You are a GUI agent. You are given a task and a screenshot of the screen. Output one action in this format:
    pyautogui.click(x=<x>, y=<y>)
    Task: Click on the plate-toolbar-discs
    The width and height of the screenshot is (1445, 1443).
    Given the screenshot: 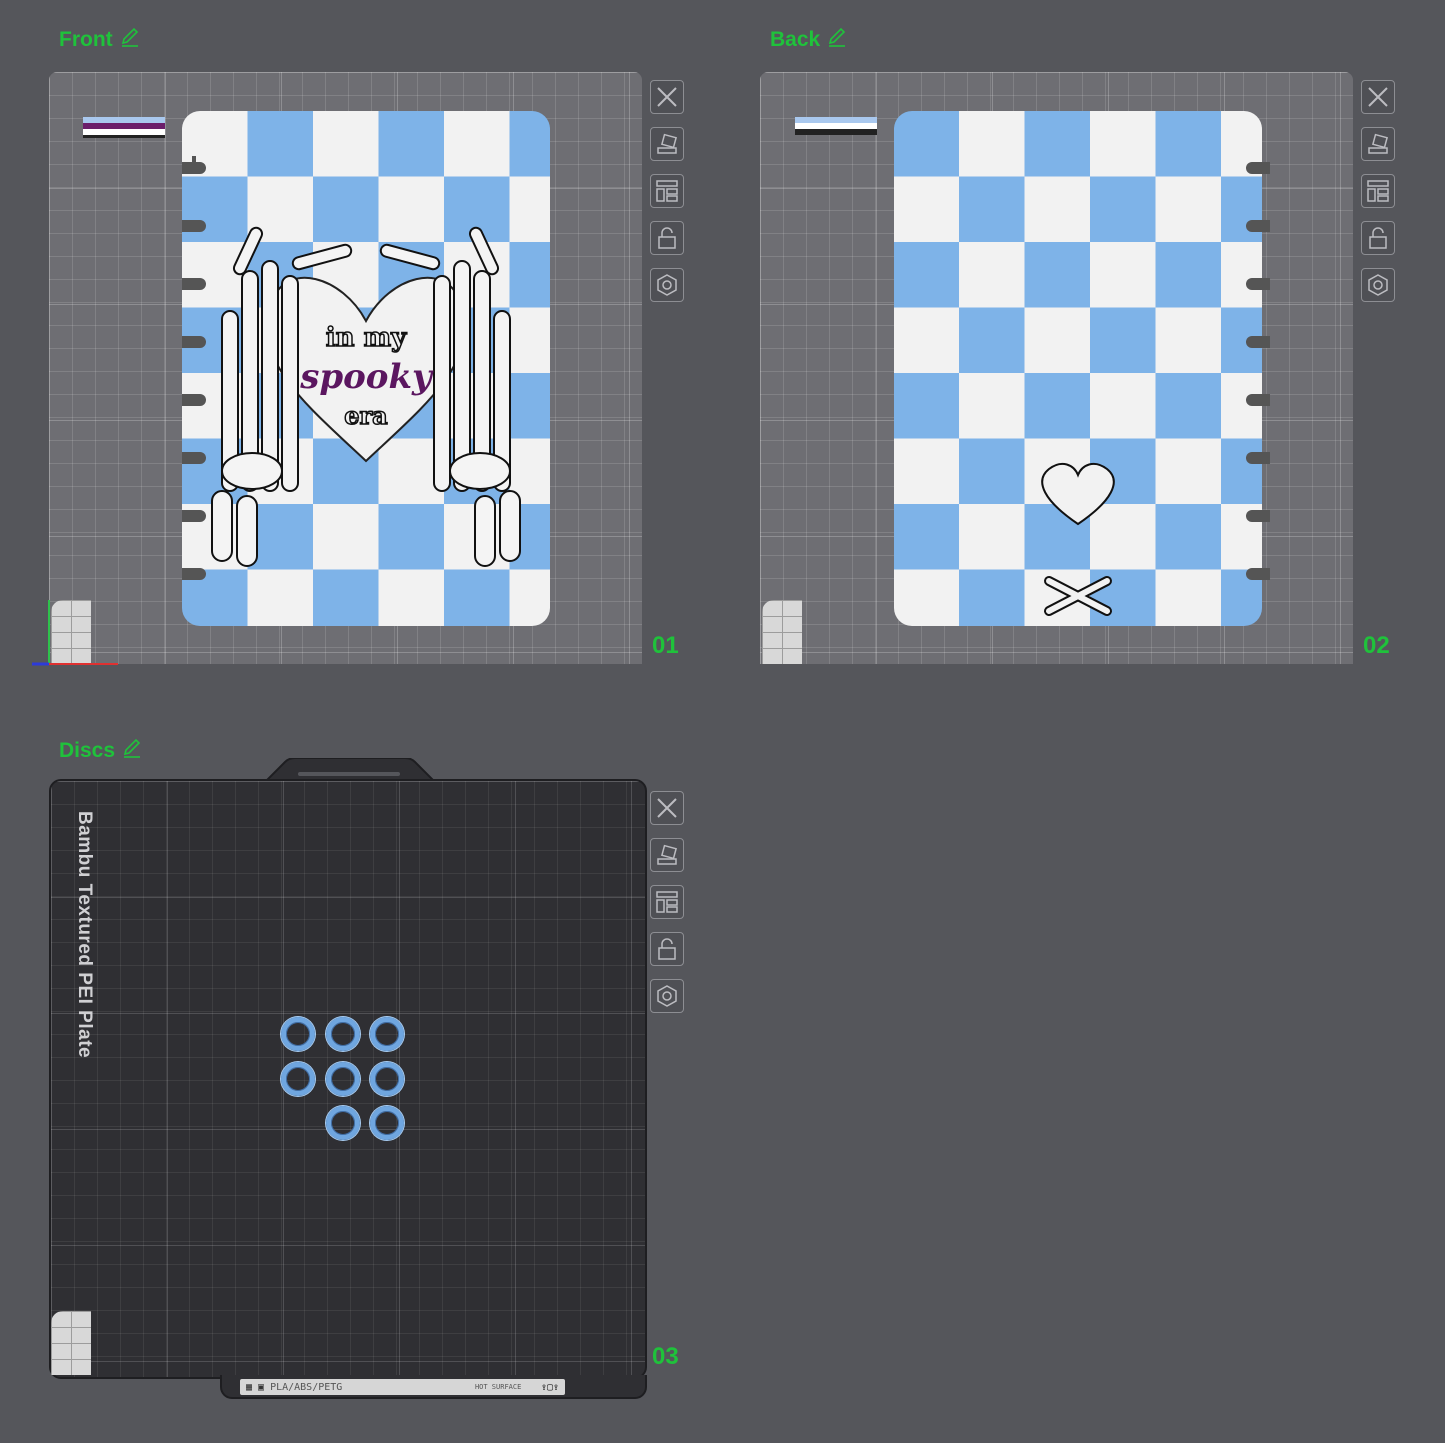 What is the action you would take?
    pyautogui.click(x=668, y=902)
    